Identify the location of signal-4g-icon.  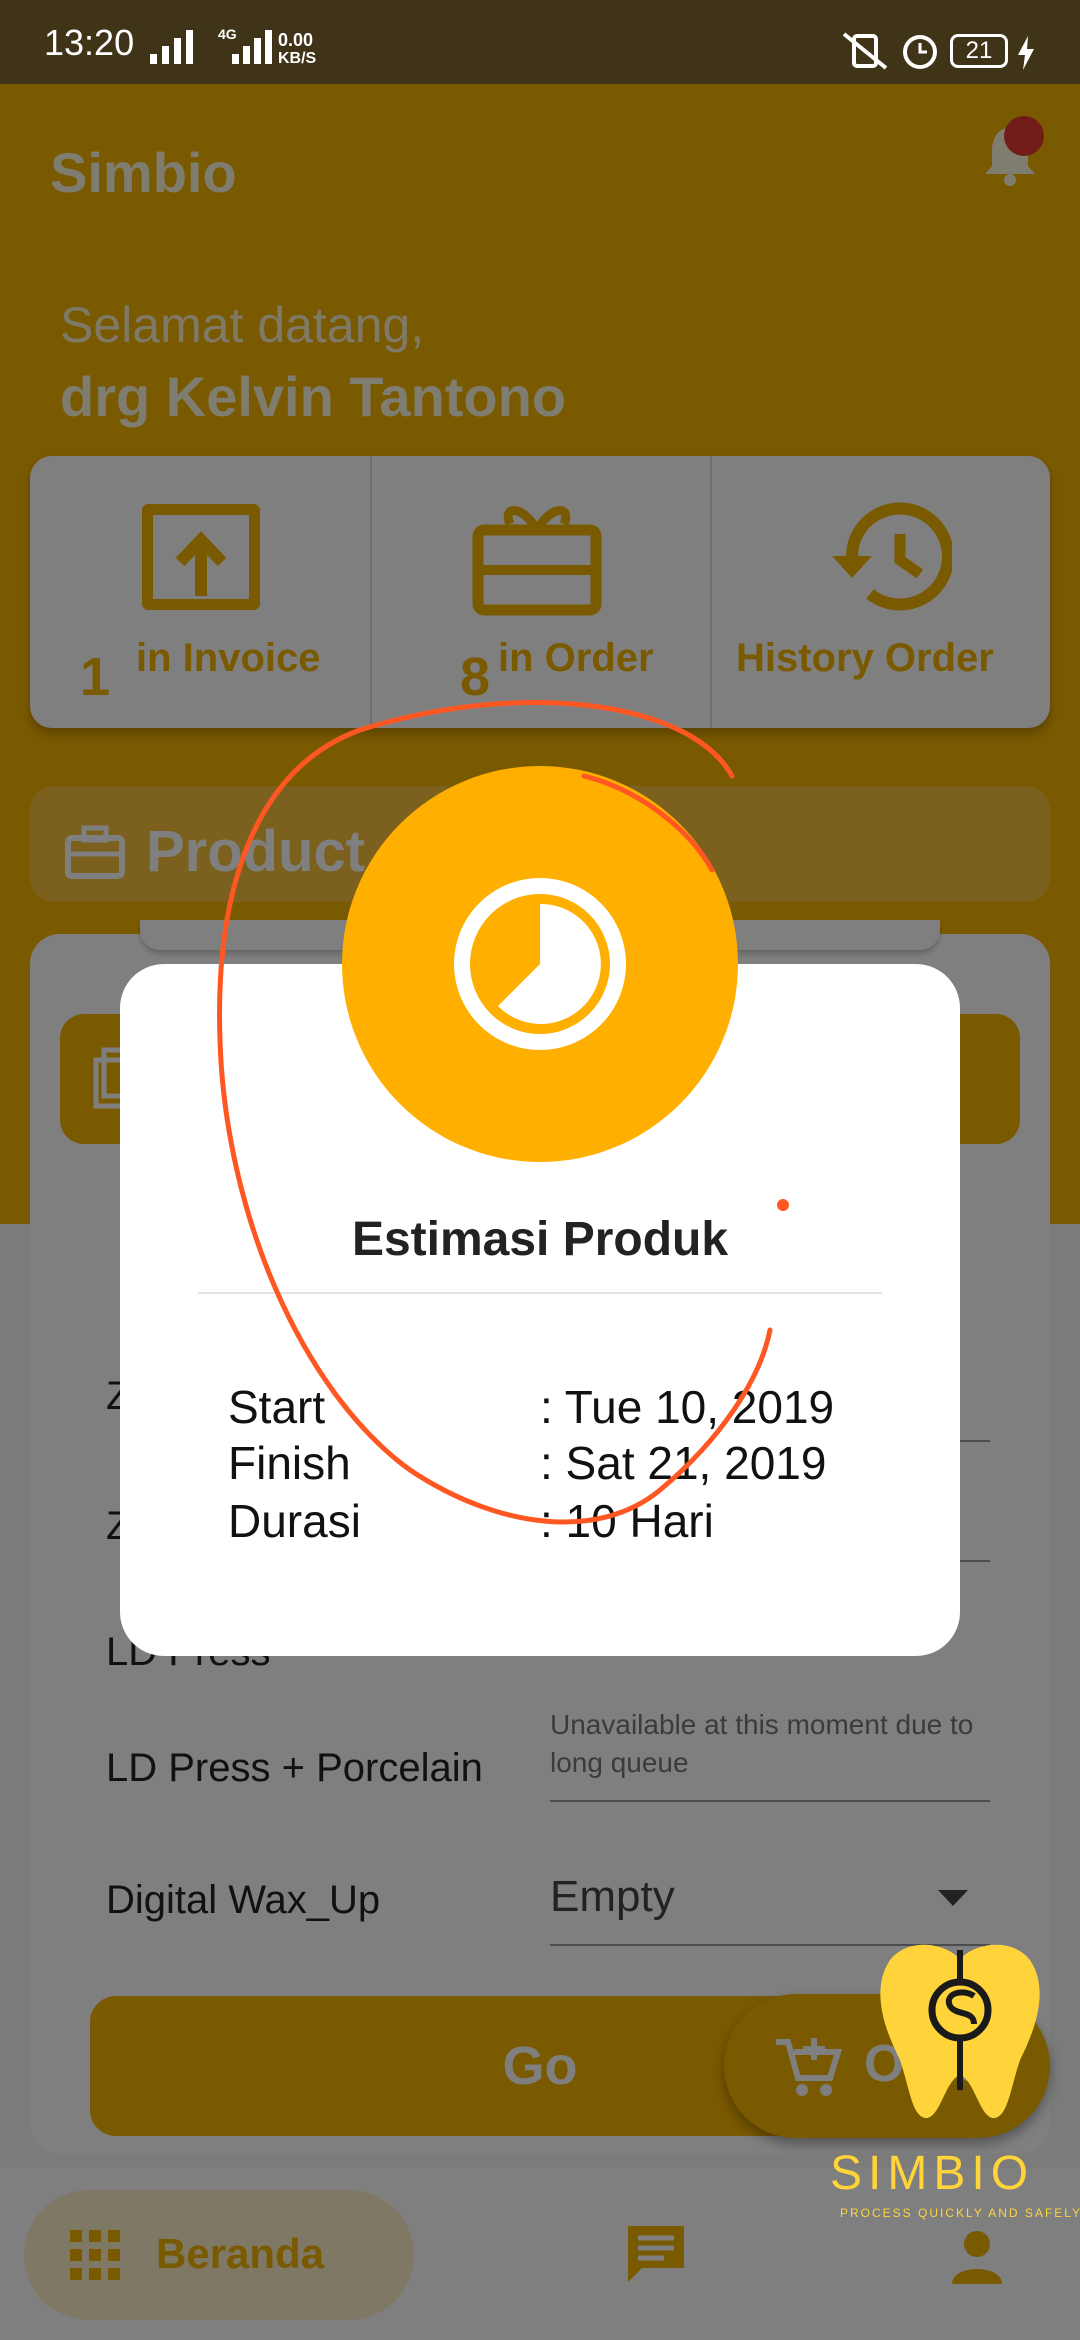
(252, 47).